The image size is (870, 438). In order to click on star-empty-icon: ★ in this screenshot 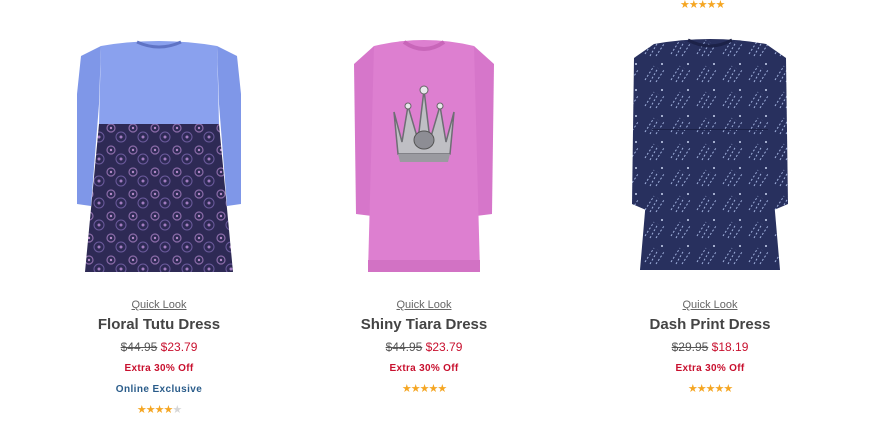, I will do `click(177, 410)`.